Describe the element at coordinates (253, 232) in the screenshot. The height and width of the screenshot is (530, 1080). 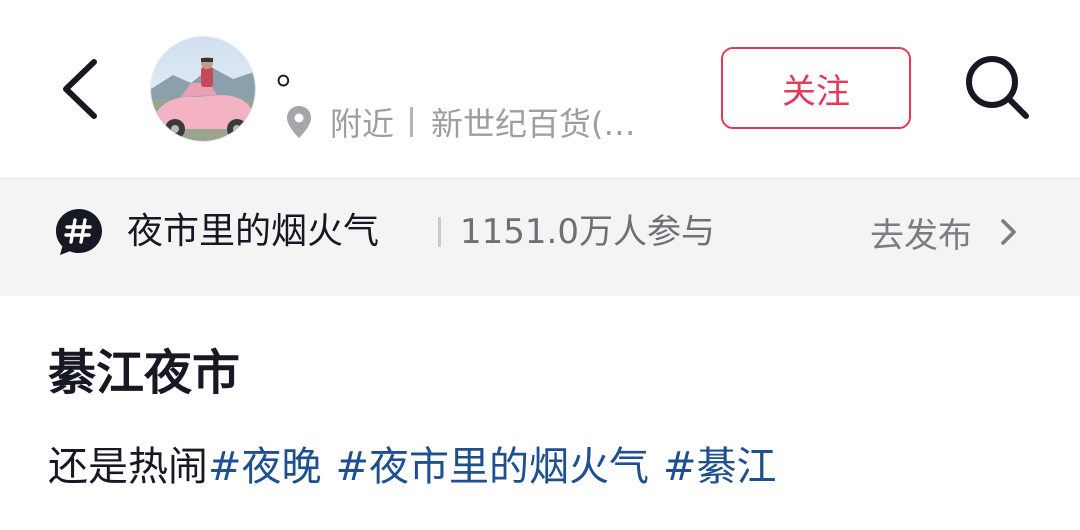
I see `topic-name: 夜市里的烟火气` at that location.